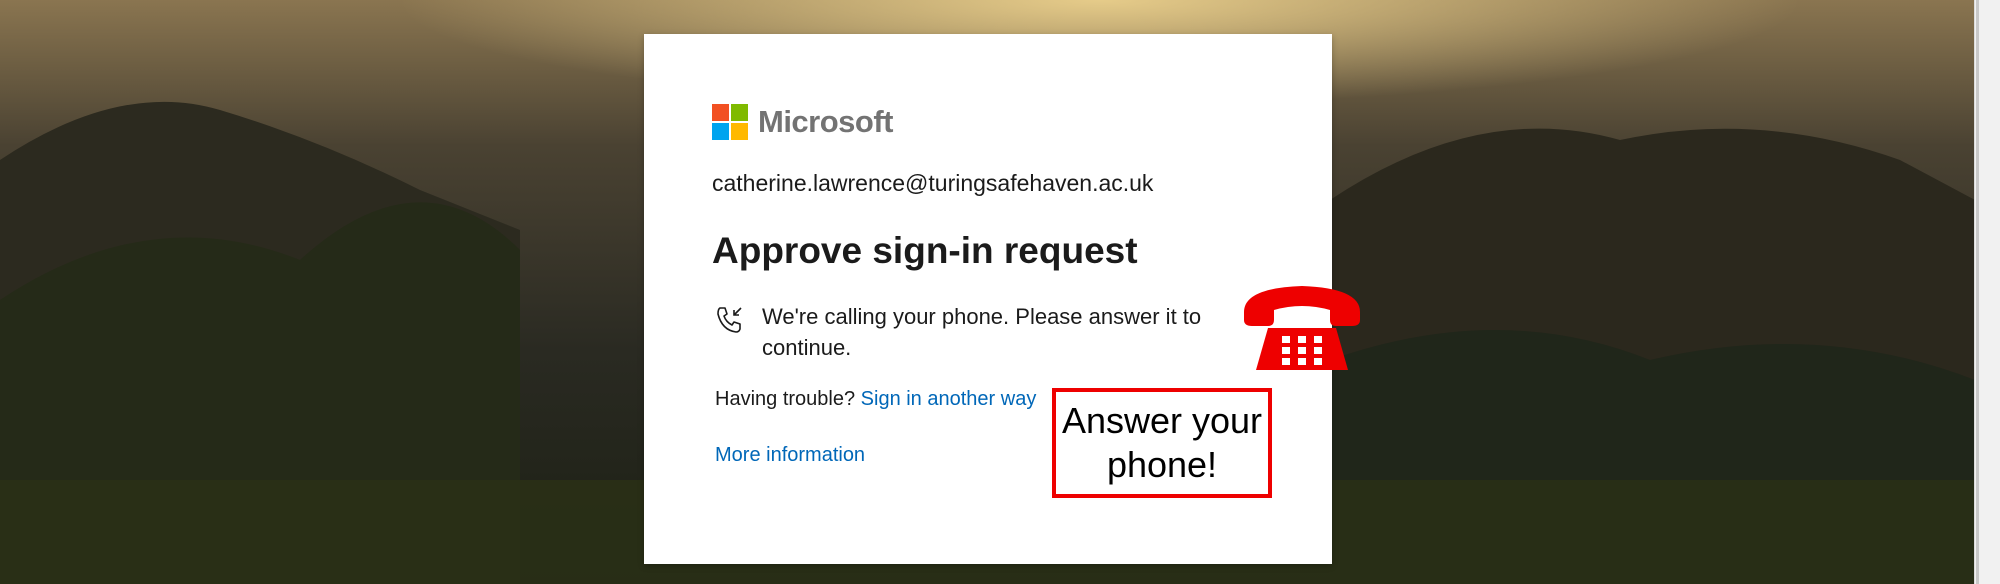 The width and height of the screenshot is (2000, 584). I want to click on microsoft-logo: Microsoft, so click(803, 122).